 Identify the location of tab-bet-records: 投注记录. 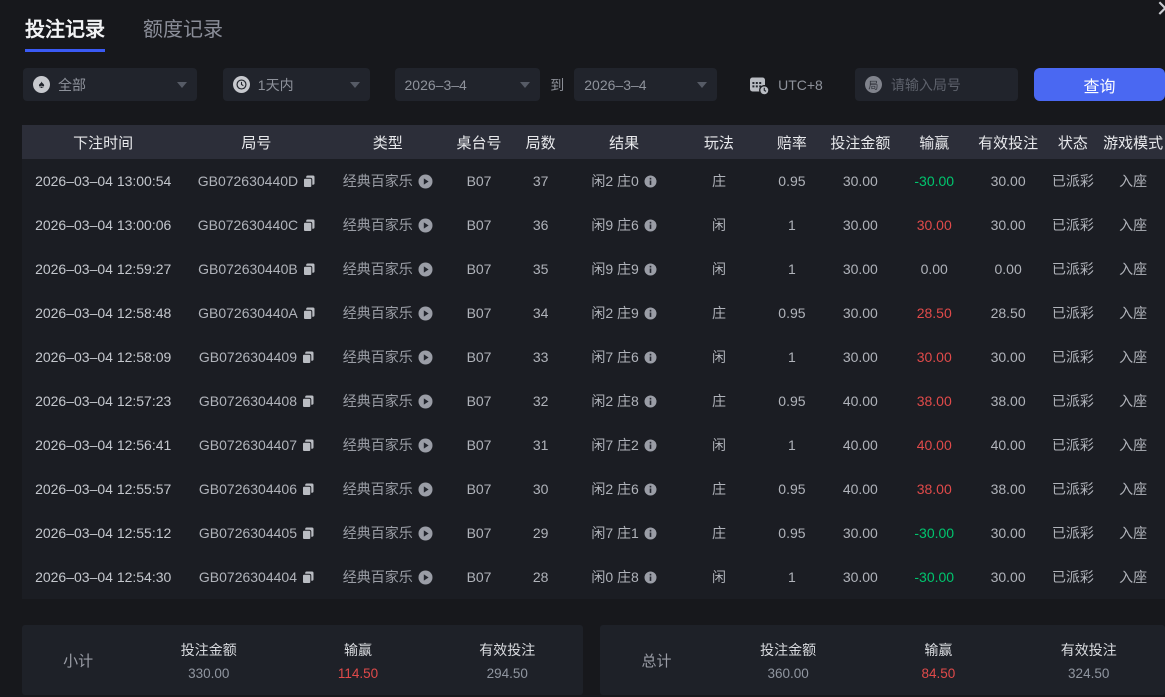
(65, 32).